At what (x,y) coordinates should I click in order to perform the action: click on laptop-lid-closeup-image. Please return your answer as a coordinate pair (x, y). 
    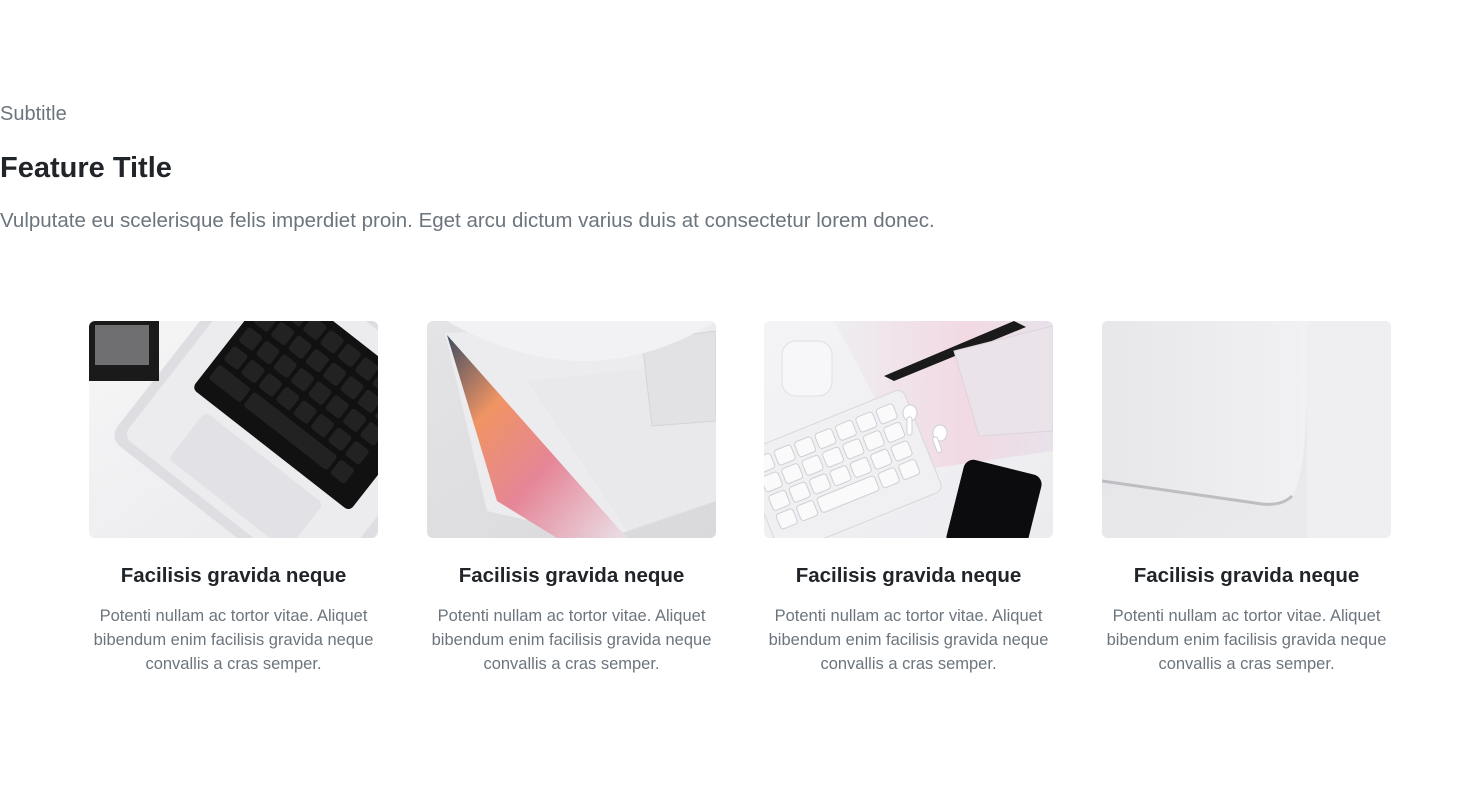
    Looking at the image, I should click on (1246, 429).